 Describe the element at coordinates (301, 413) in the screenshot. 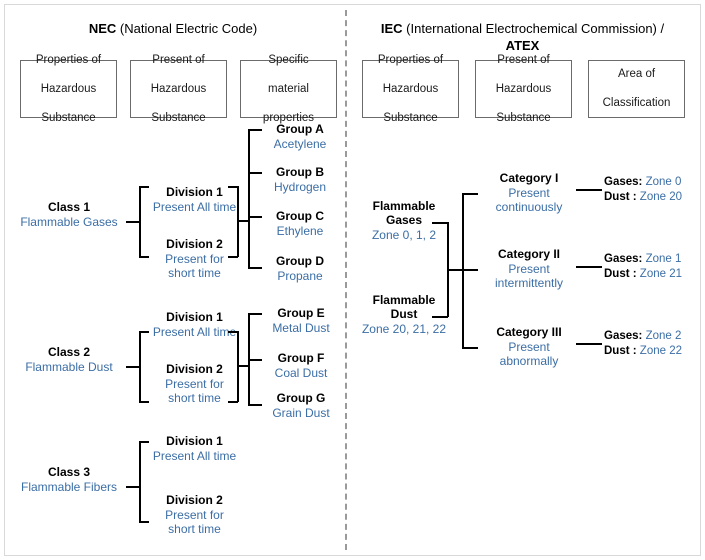

I see `nec-group-g-material: Grain Dust` at that location.